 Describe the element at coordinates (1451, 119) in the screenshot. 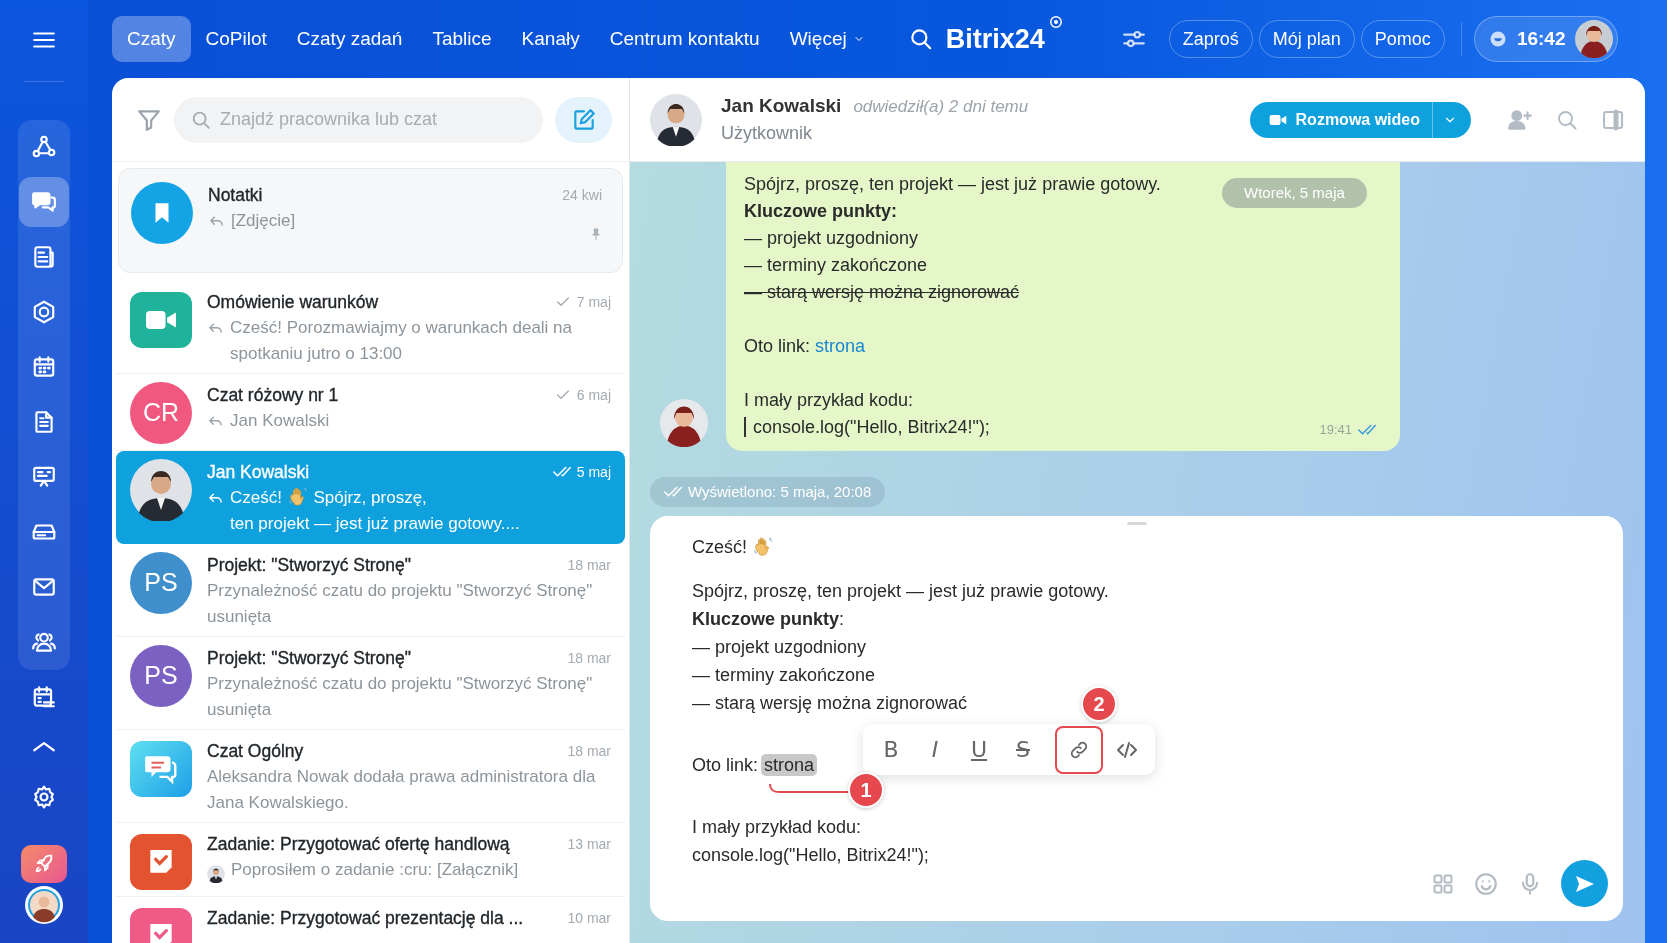

I see `dropdown-button` at that location.